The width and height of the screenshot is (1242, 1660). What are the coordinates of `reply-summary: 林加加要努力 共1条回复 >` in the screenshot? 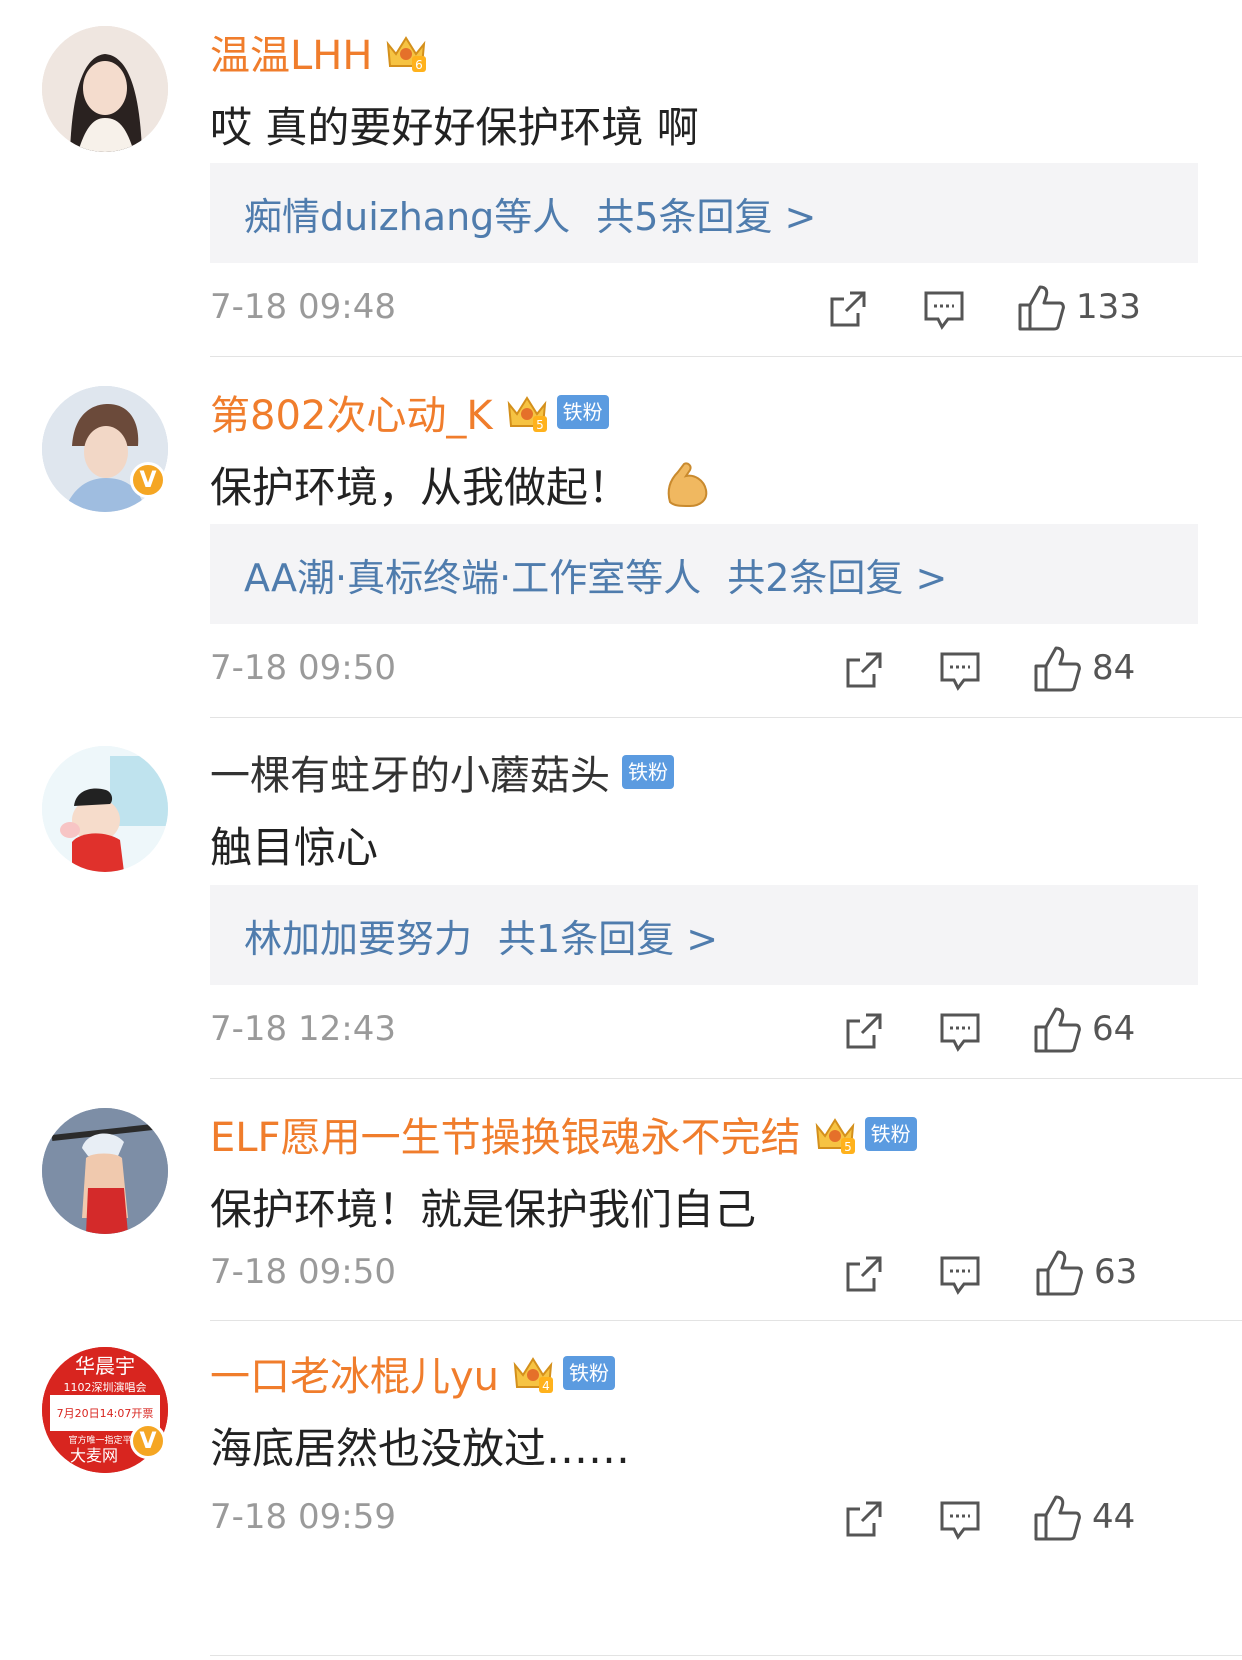 It's located at (704, 935).